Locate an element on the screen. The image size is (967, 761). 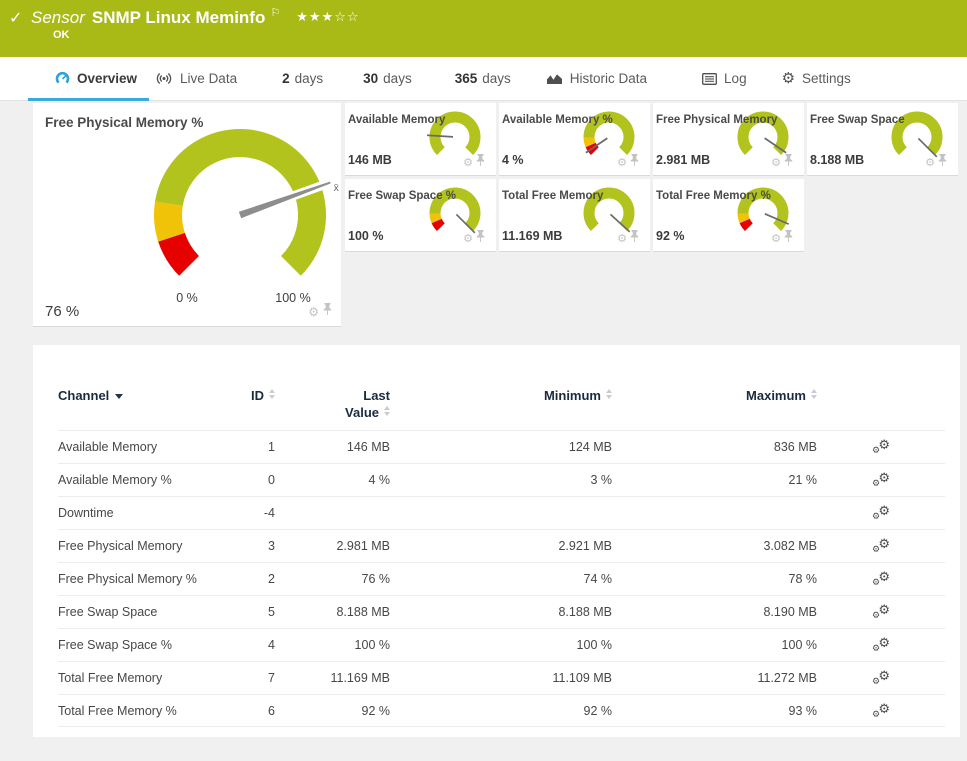
tab-label: Log is located at coordinates (735, 78).